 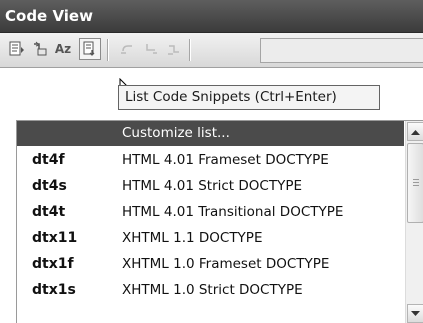 What do you see at coordinates (49, 186) in the screenshot?
I see `snippet-key: dt4s` at bounding box center [49, 186].